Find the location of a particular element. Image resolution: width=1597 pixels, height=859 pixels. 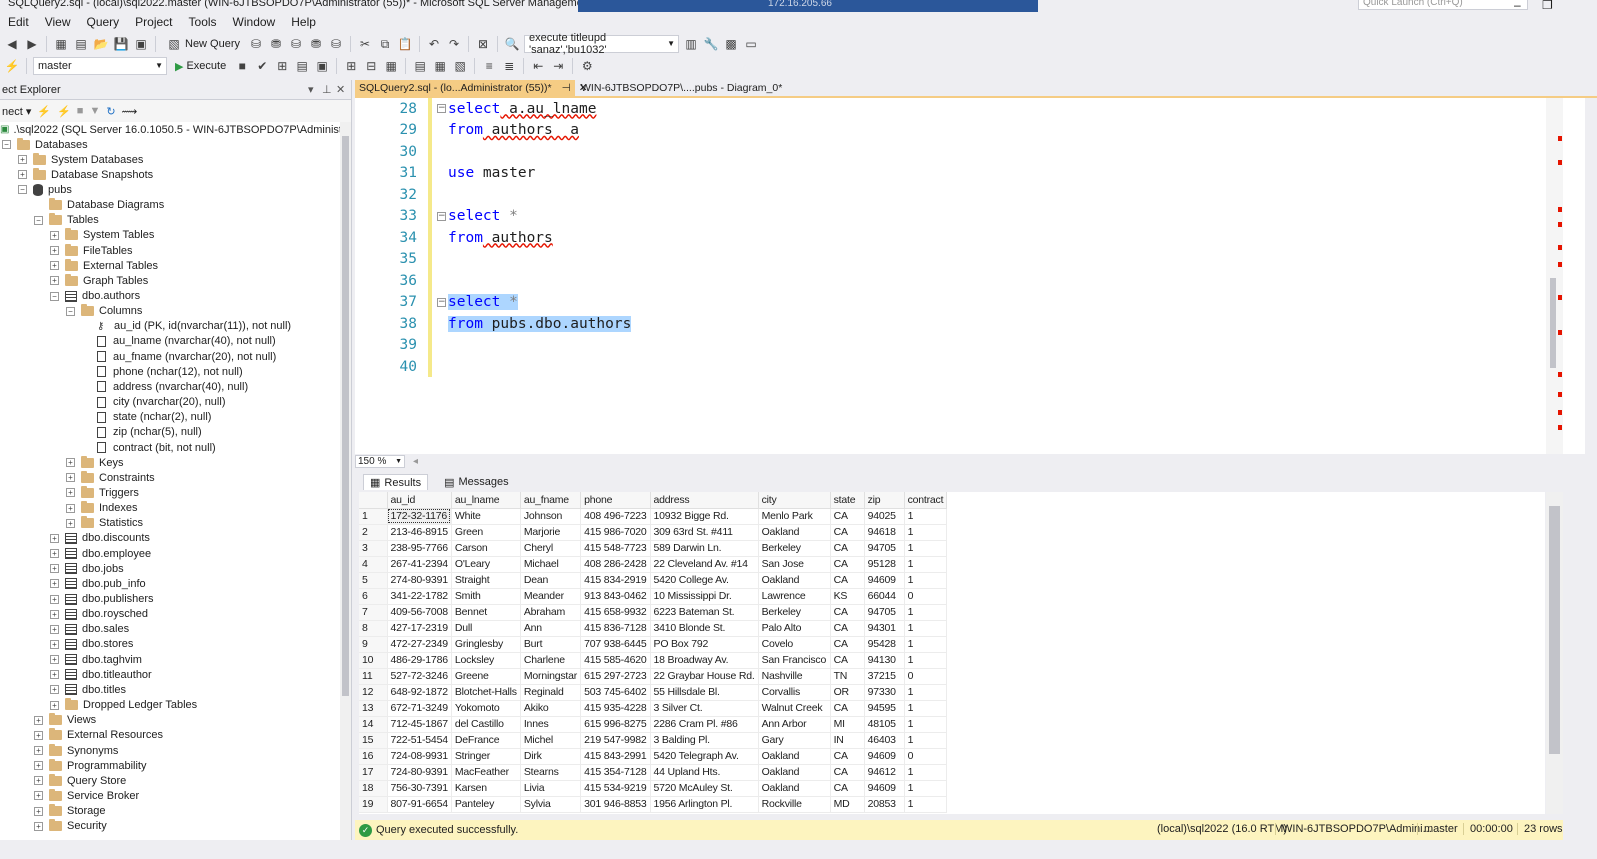

grid-cell: 712-45-1867 is located at coordinates (419, 724).